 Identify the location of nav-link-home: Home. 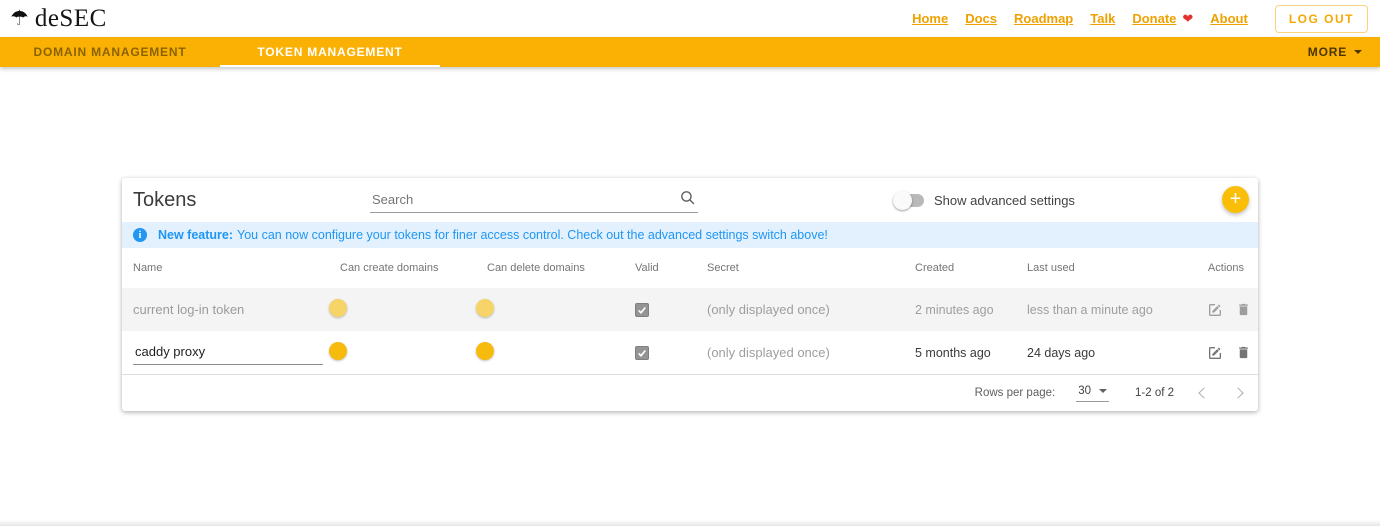
(930, 18).